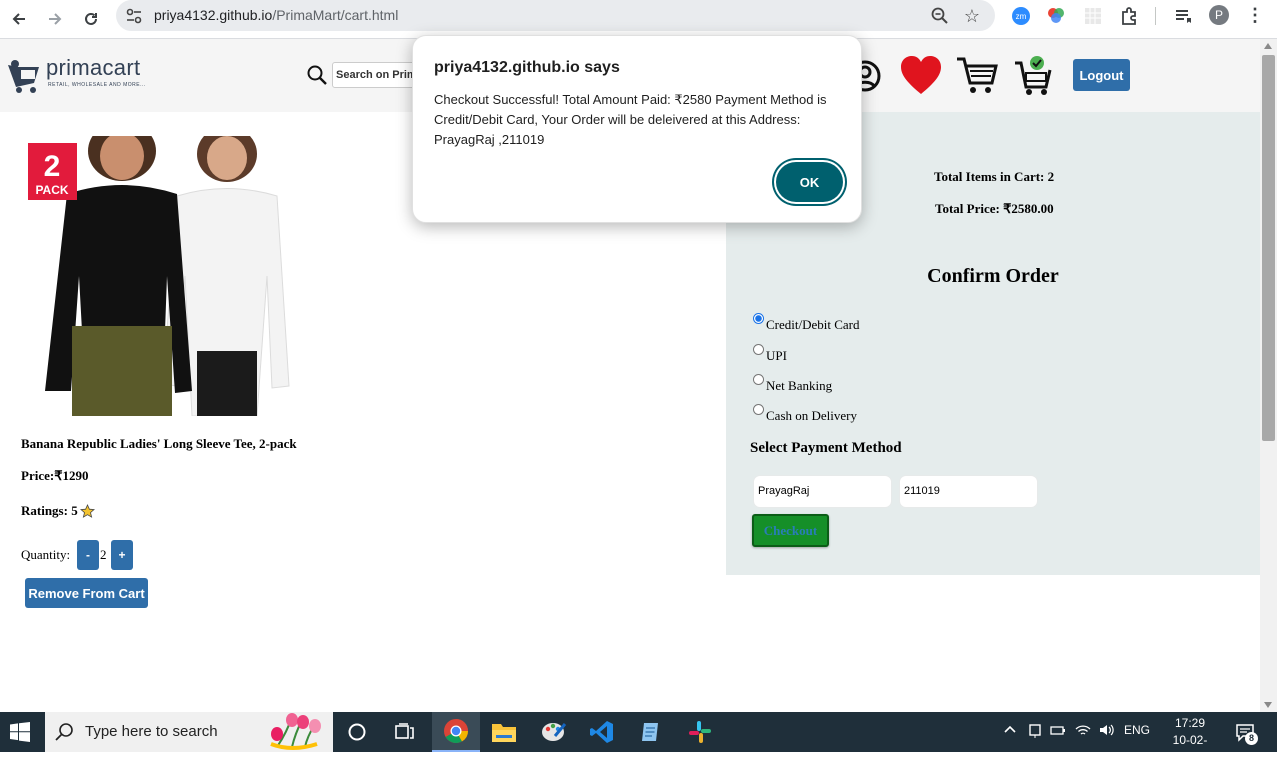 Image resolution: width=1277 pixels, height=766 pixels. Describe the element at coordinates (55, 475) in the screenshot. I see `product-price: Price:₹1290` at that location.